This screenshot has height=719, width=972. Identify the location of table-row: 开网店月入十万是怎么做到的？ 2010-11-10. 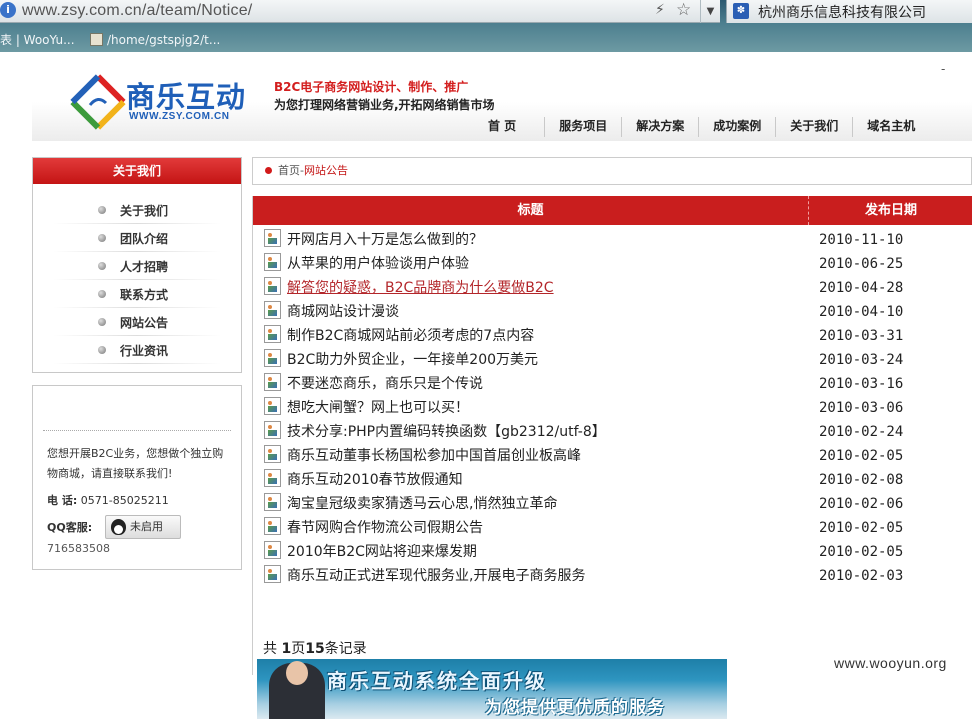
(617, 240).